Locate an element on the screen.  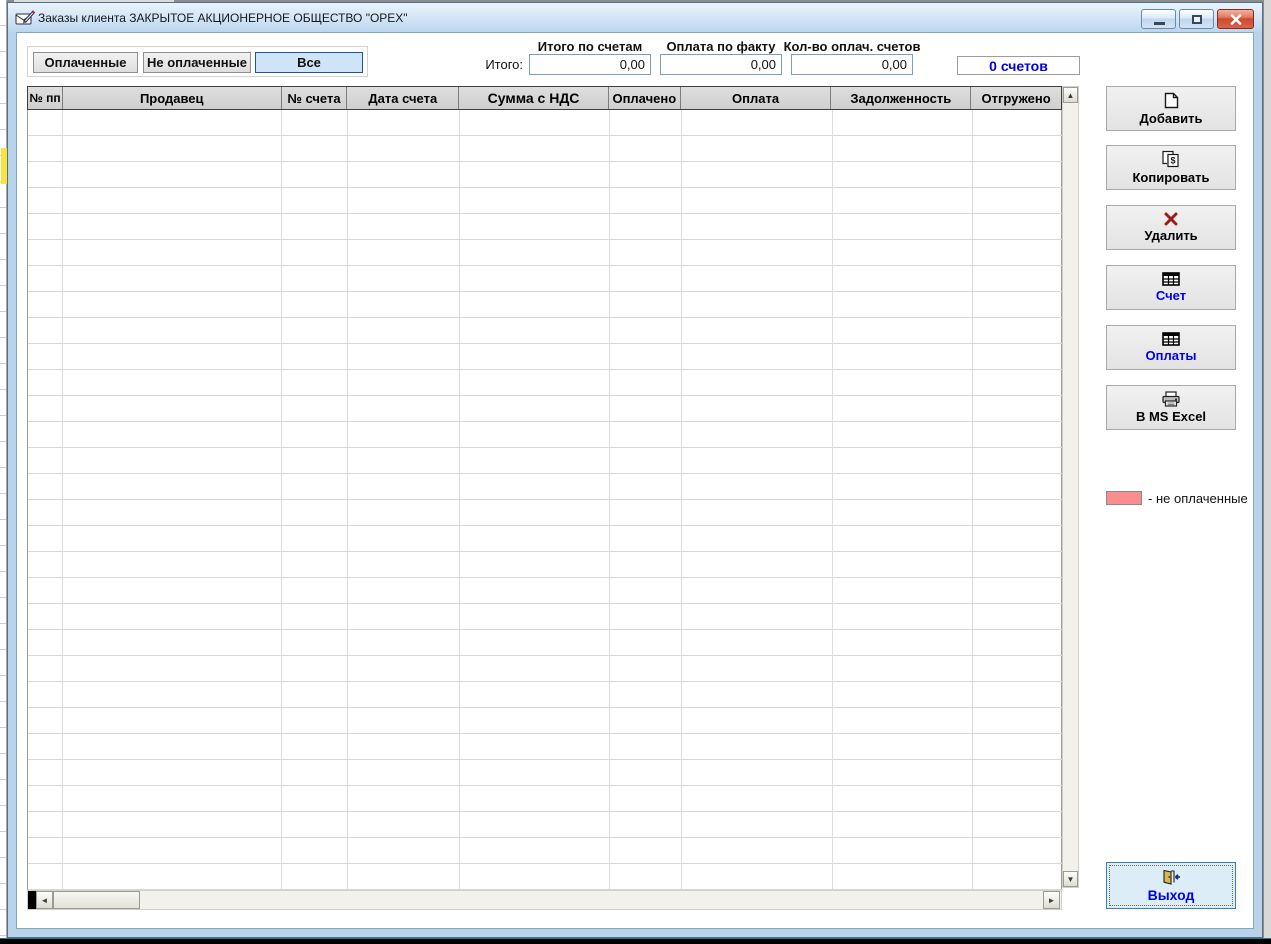
column-header-shipped: Отгружено is located at coordinates (1016, 98).